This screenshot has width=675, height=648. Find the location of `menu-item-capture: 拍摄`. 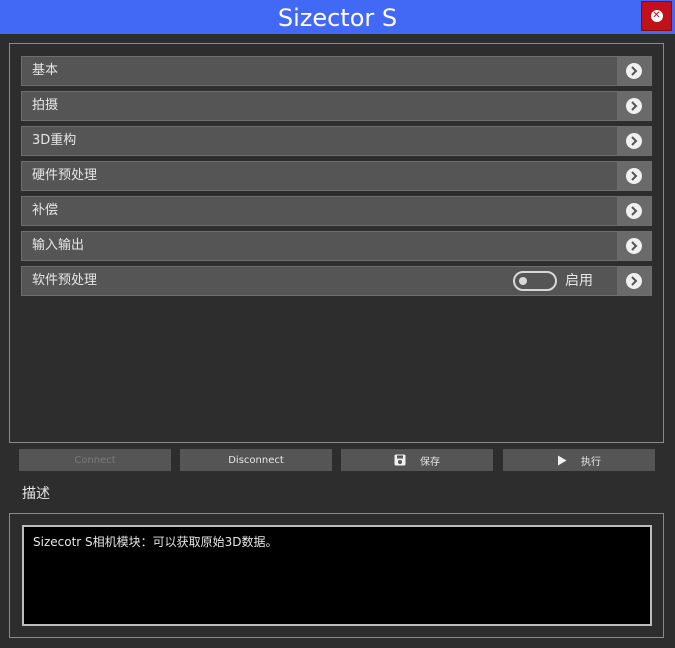

menu-item-capture: 拍摄 is located at coordinates (336, 106).